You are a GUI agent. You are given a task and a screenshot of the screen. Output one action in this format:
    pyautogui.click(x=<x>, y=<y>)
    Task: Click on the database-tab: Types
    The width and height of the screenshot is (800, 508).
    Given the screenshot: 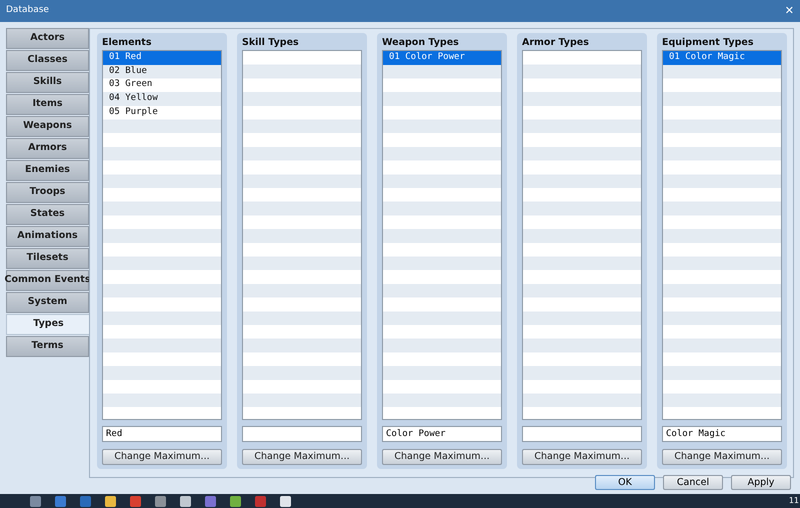 What is the action you would take?
    pyautogui.click(x=48, y=324)
    